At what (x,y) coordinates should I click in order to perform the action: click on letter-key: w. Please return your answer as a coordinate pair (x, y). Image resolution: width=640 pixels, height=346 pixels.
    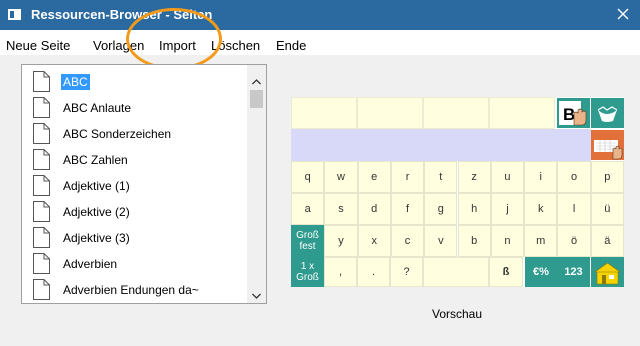
    Looking at the image, I should click on (341, 177).